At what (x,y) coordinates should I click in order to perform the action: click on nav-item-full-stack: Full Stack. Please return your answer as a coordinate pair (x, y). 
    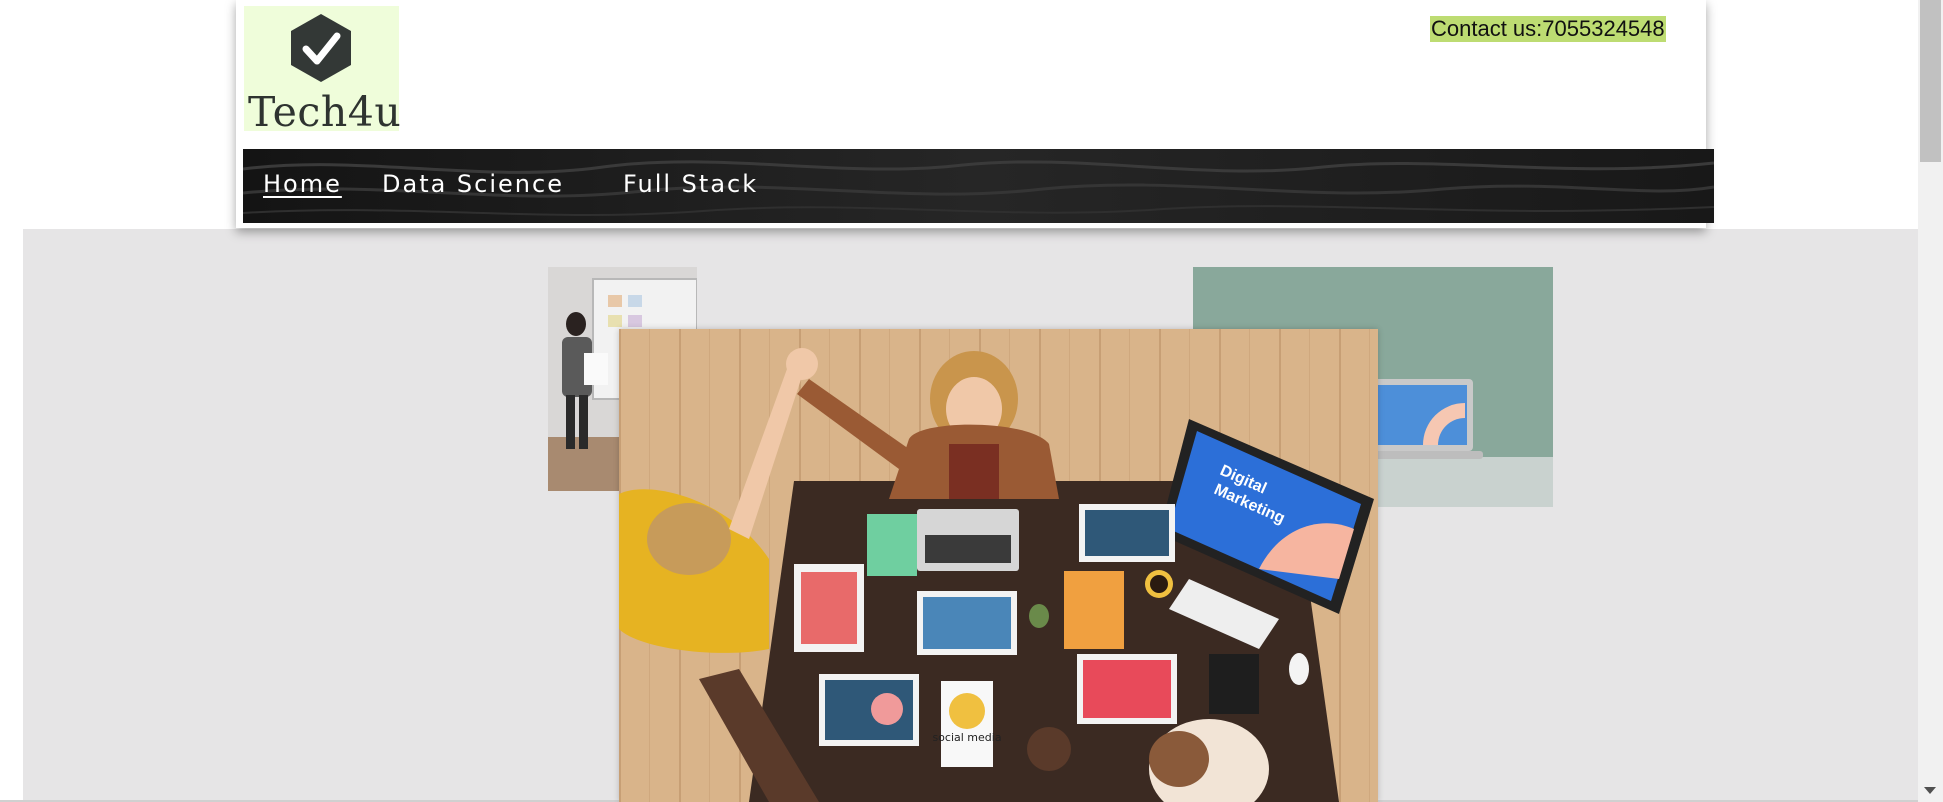
    Looking at the image, I should click on (690, 184).